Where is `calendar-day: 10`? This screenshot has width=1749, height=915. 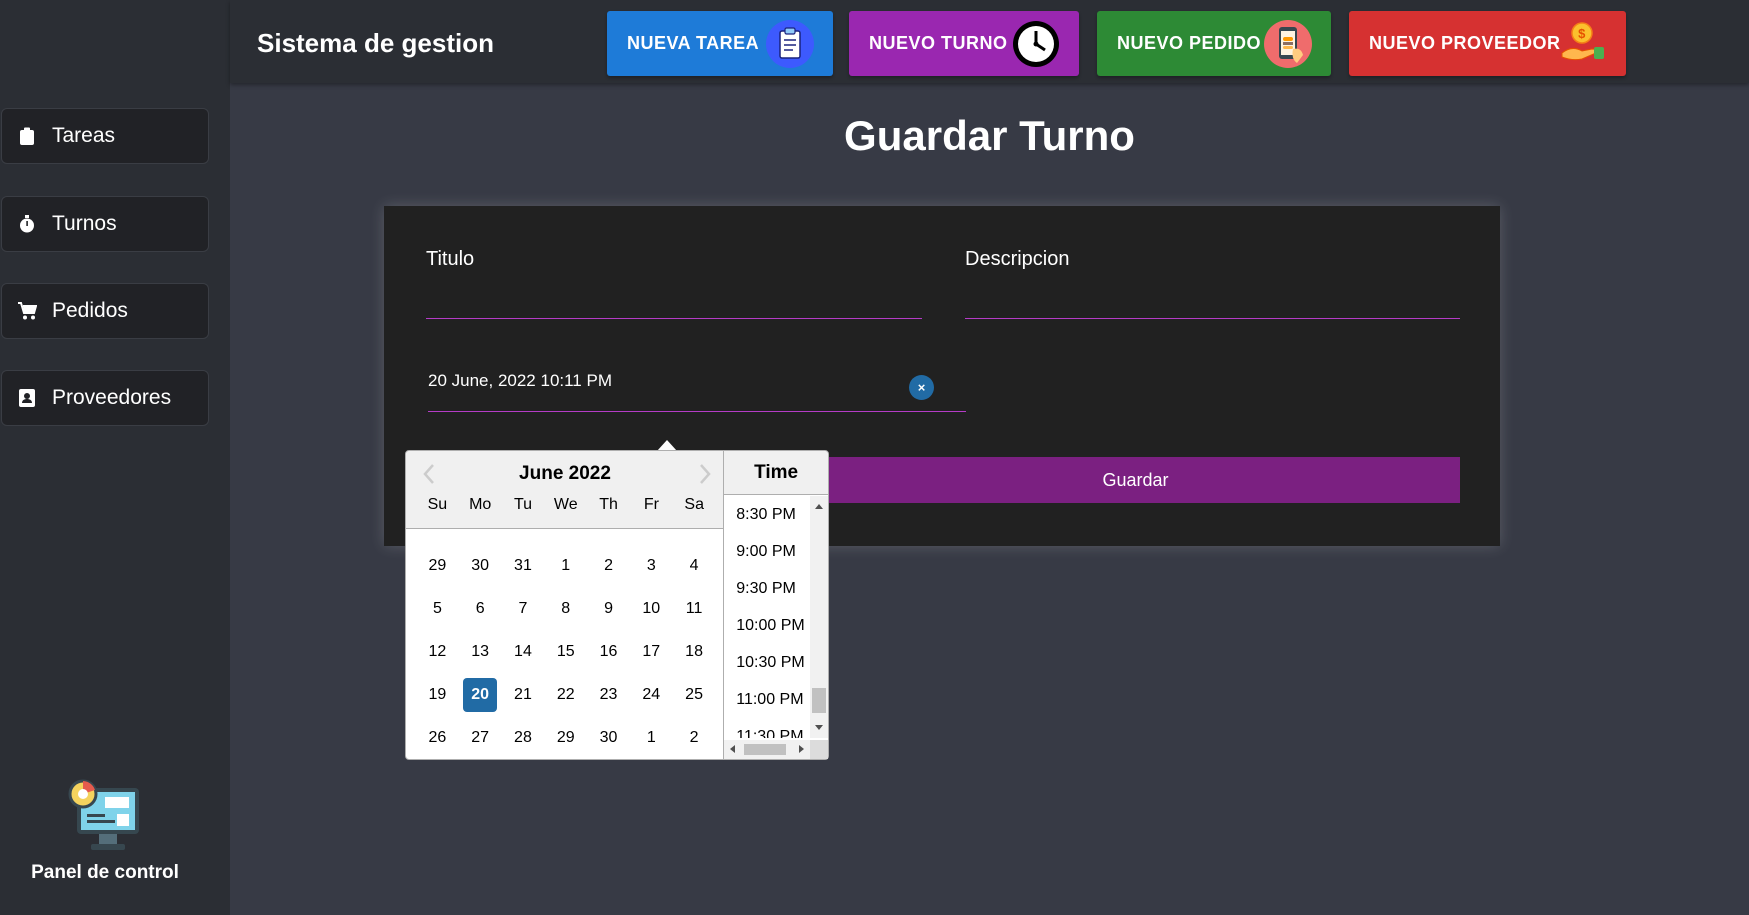 calendar-day: 10 is located at coordinates (651, 609).